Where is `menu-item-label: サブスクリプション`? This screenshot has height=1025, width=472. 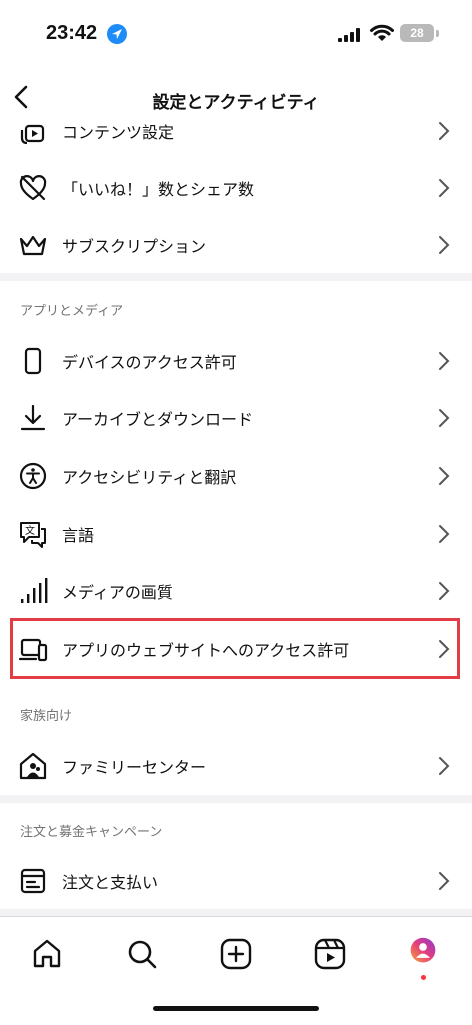
menu-item-label: サブスクリプション is located at coordinates (134, 246).